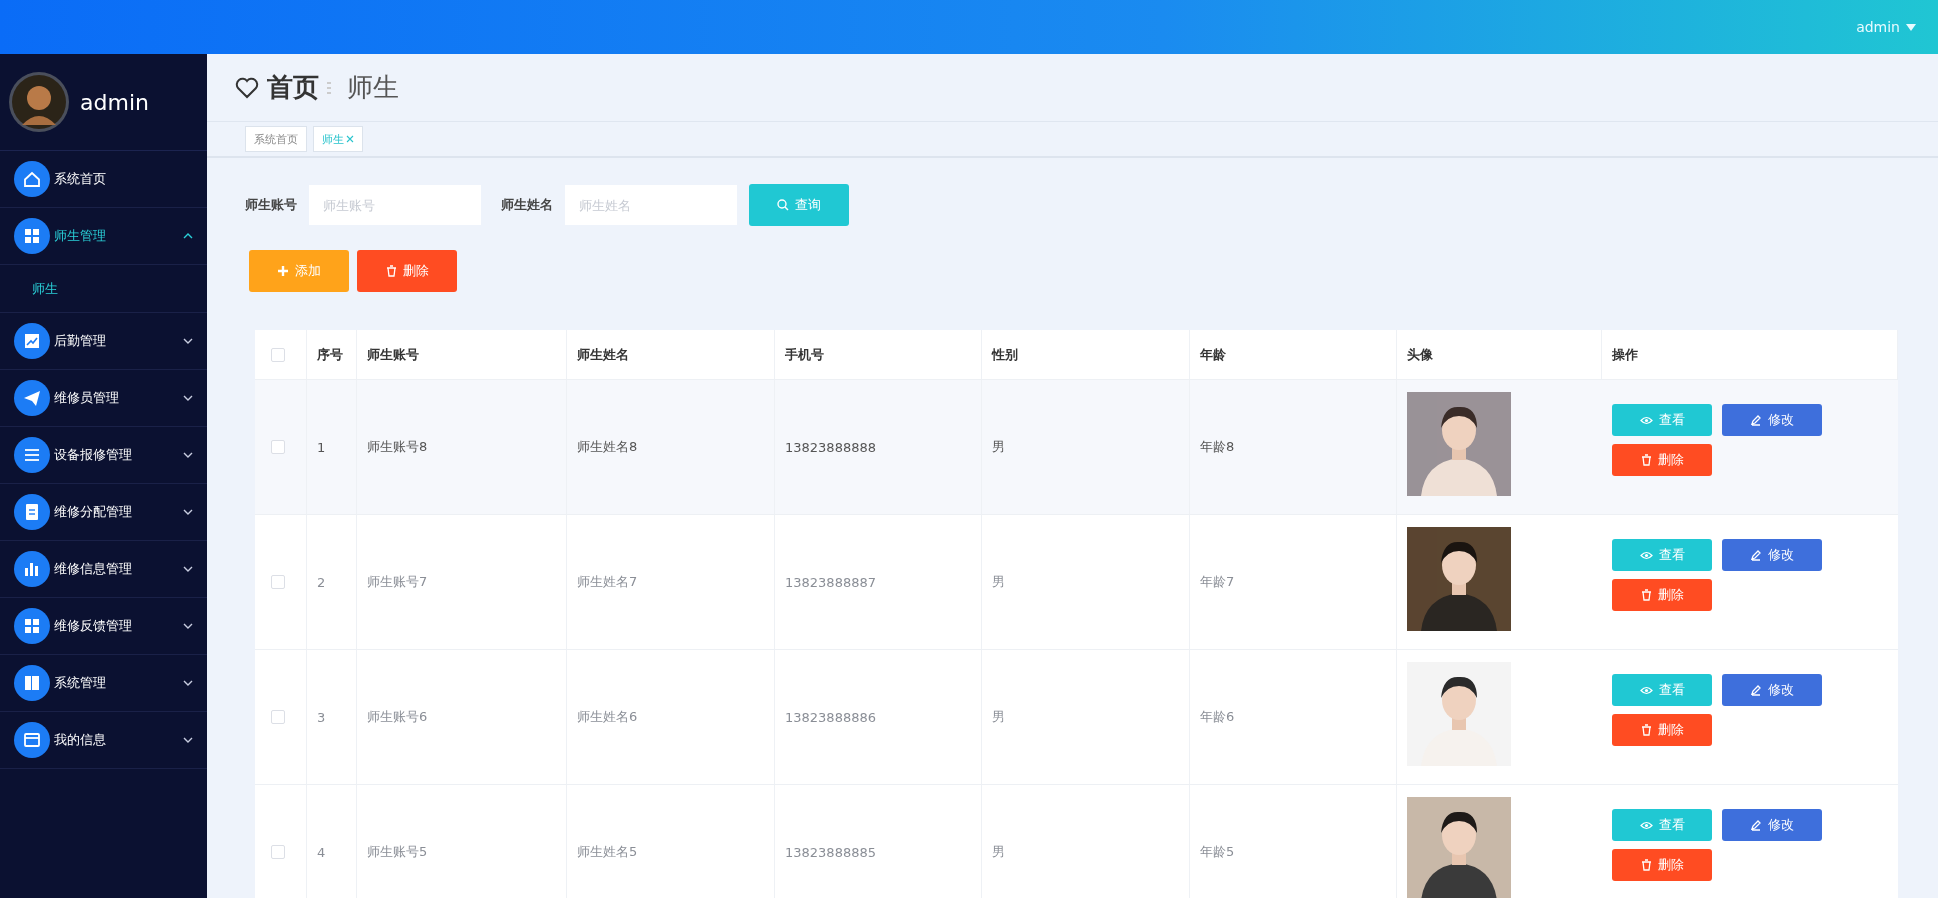 This screenshot has height=898, width=1938. I want to click on close-icon, so click(350, 139).